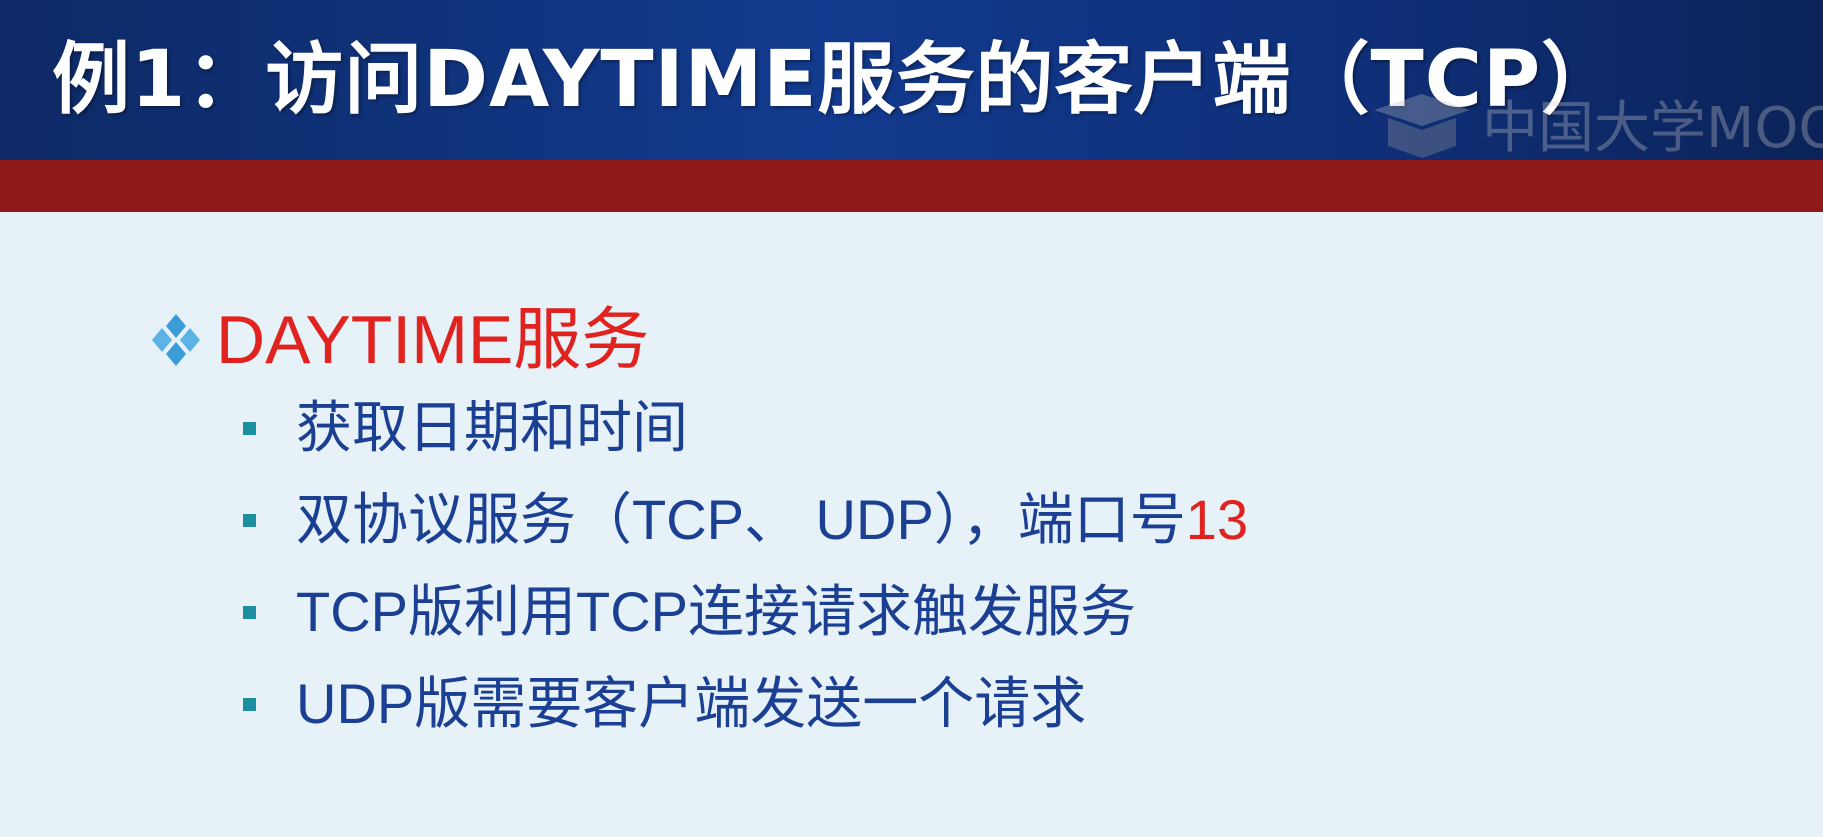  Describe the element at coordinates (1422, 126) in the screenshot. I see `book-icon` at that location.